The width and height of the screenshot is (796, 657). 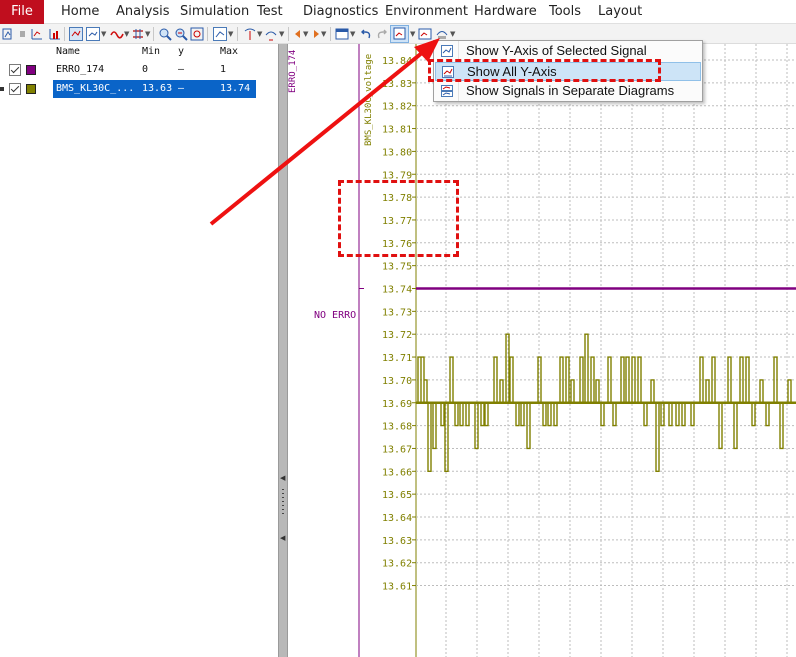 I want to click on menu-tools: Tools, so click(x=565, y=11).